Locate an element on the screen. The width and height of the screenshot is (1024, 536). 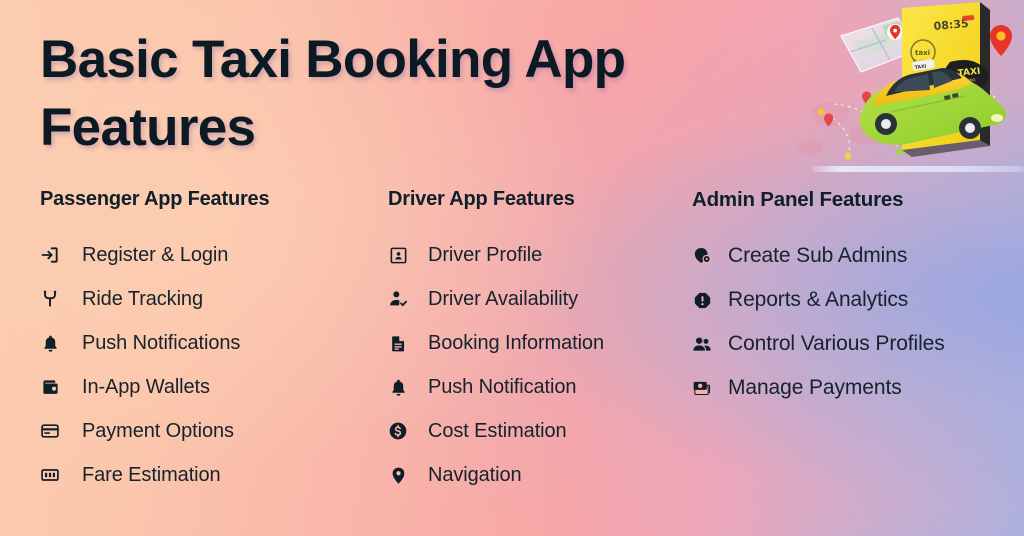
feature-label: Driver Profile is located at coordinates (485, 254).